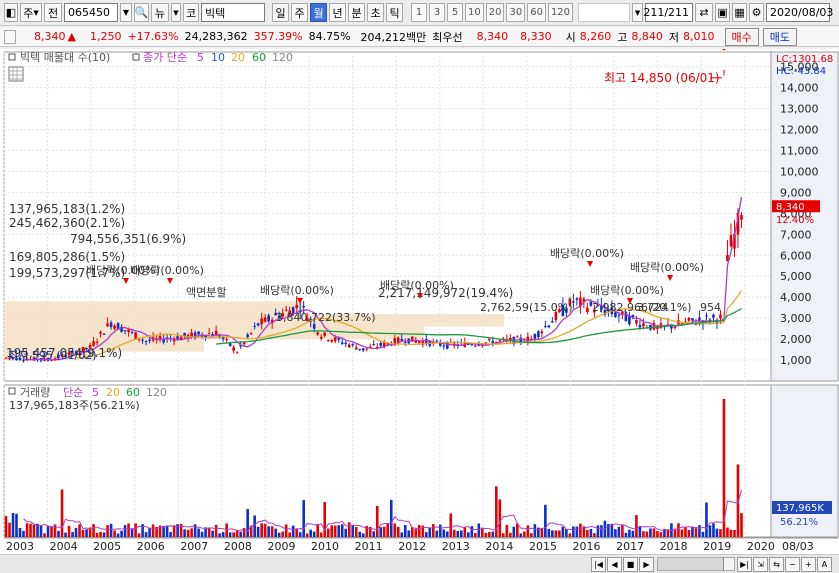 This screenshot has width=839, height=573. What do you see at coordinates (394, 12) in the screenshot?
I see `tab-tick: 틱` at bounding box center [394, 12].